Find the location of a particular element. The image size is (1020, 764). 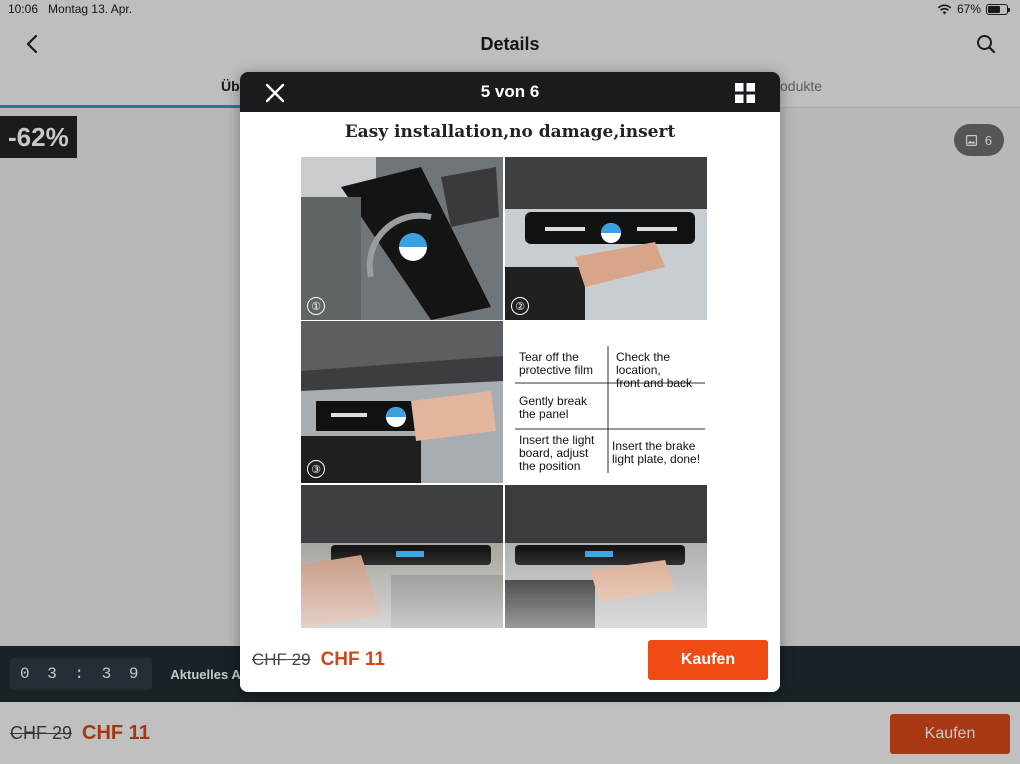

photo-3-illustration is located at coordinates (402, 402).